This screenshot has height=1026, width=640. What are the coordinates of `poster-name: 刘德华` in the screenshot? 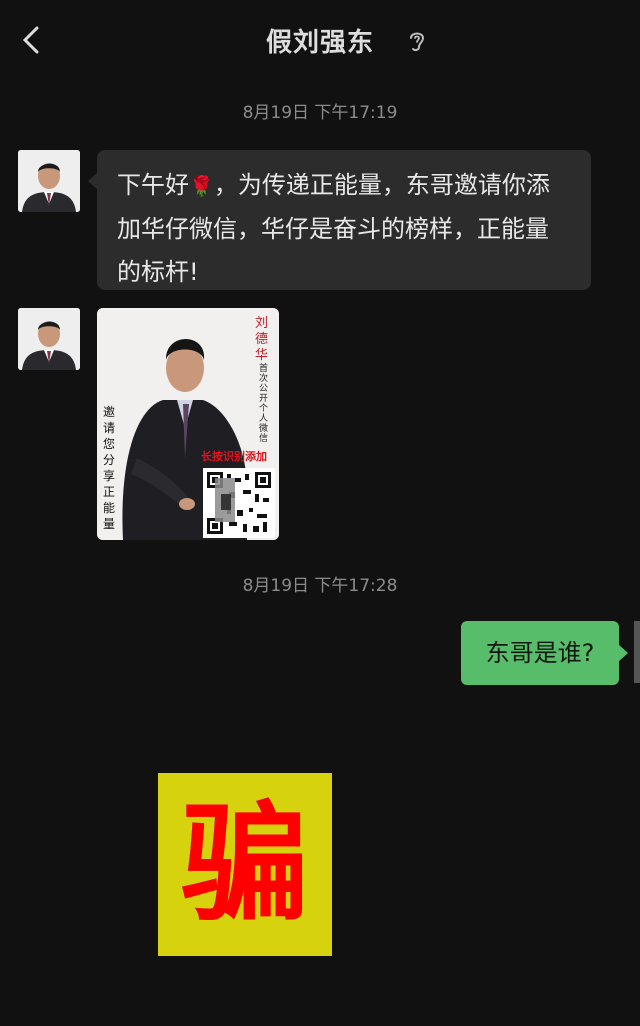 It's located at (262, 339).